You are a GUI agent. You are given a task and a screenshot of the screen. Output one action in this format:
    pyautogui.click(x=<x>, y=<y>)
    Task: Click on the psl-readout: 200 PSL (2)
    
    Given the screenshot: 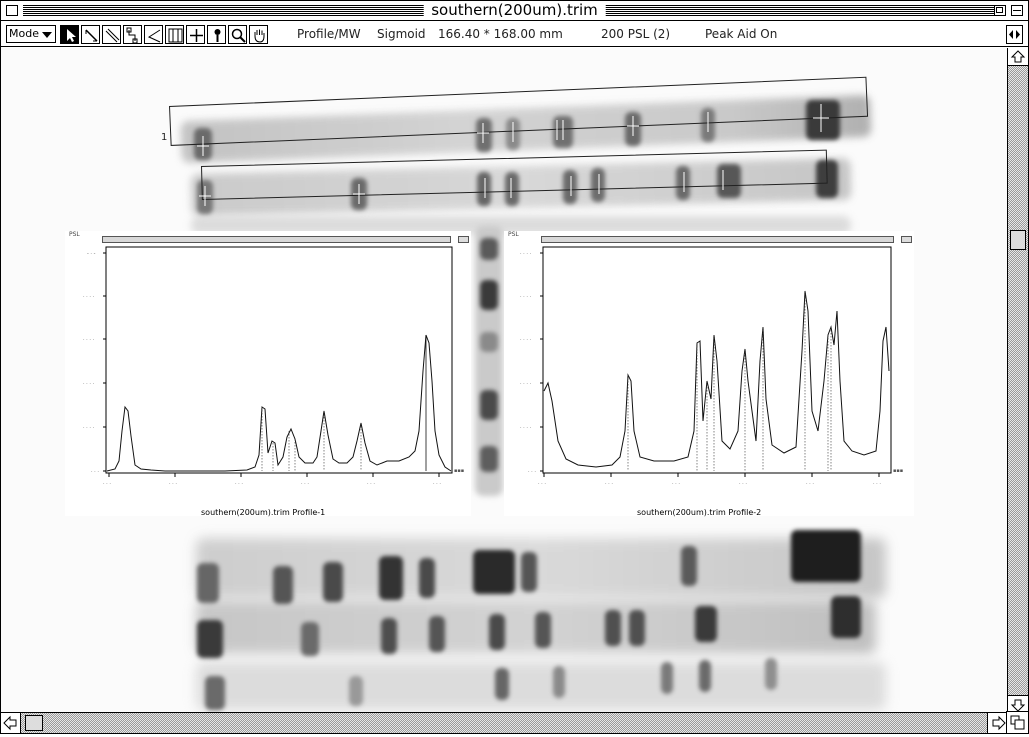 What is the action you would take?
    pyautogui.click(x=636, y=34)
    